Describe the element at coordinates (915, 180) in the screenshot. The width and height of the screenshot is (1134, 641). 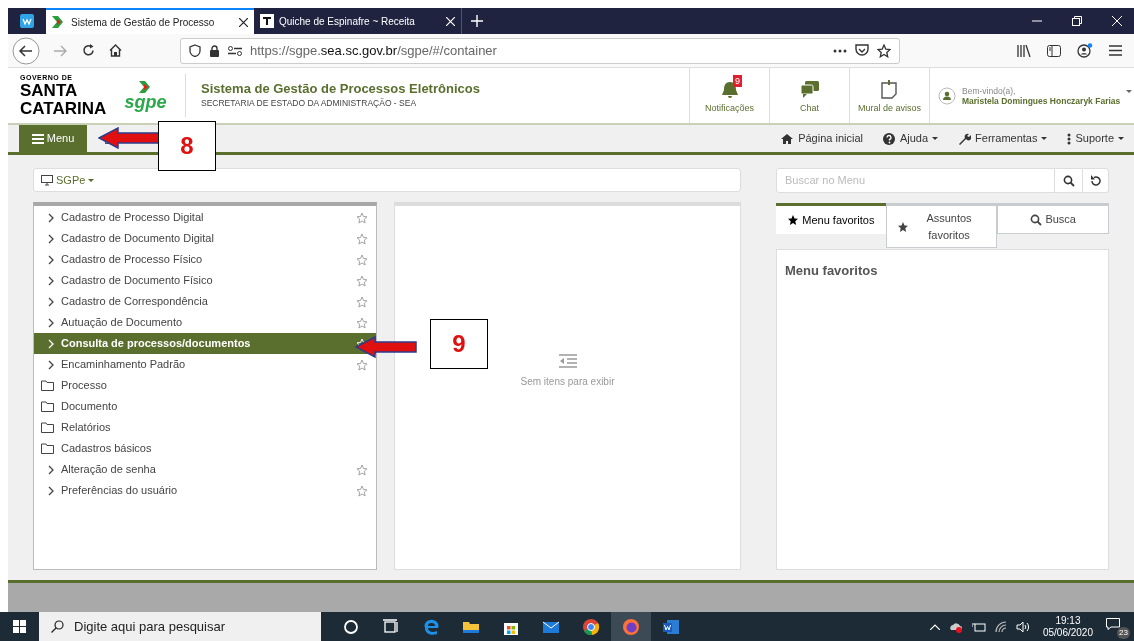
I see `menu-search-field: Buscar no Menu` at that location.